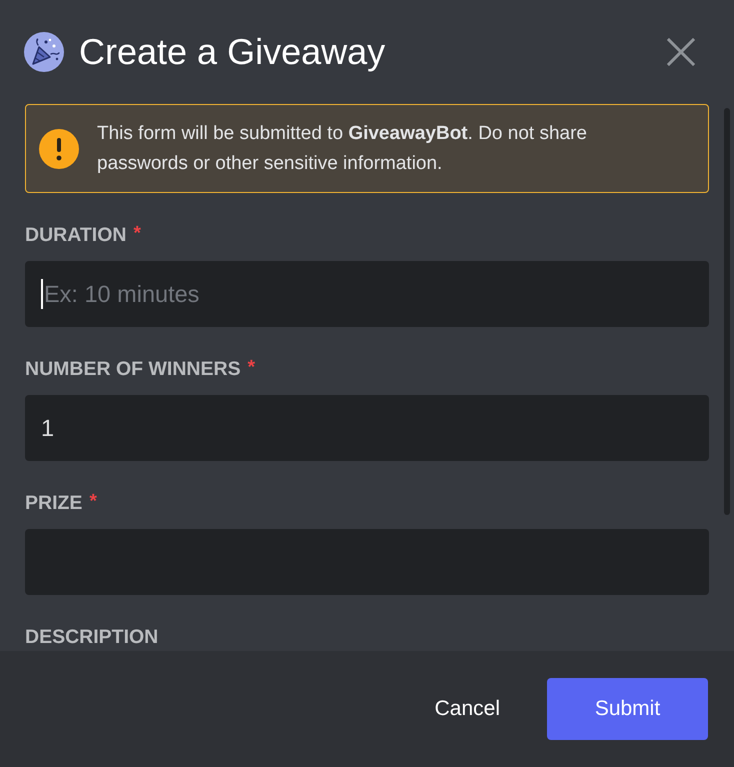 This screenshot has width=734, height=767. Describe the element at coordinates (91, 637) in the screenshot. I see `field-label: DESCRIPTION` at that location.